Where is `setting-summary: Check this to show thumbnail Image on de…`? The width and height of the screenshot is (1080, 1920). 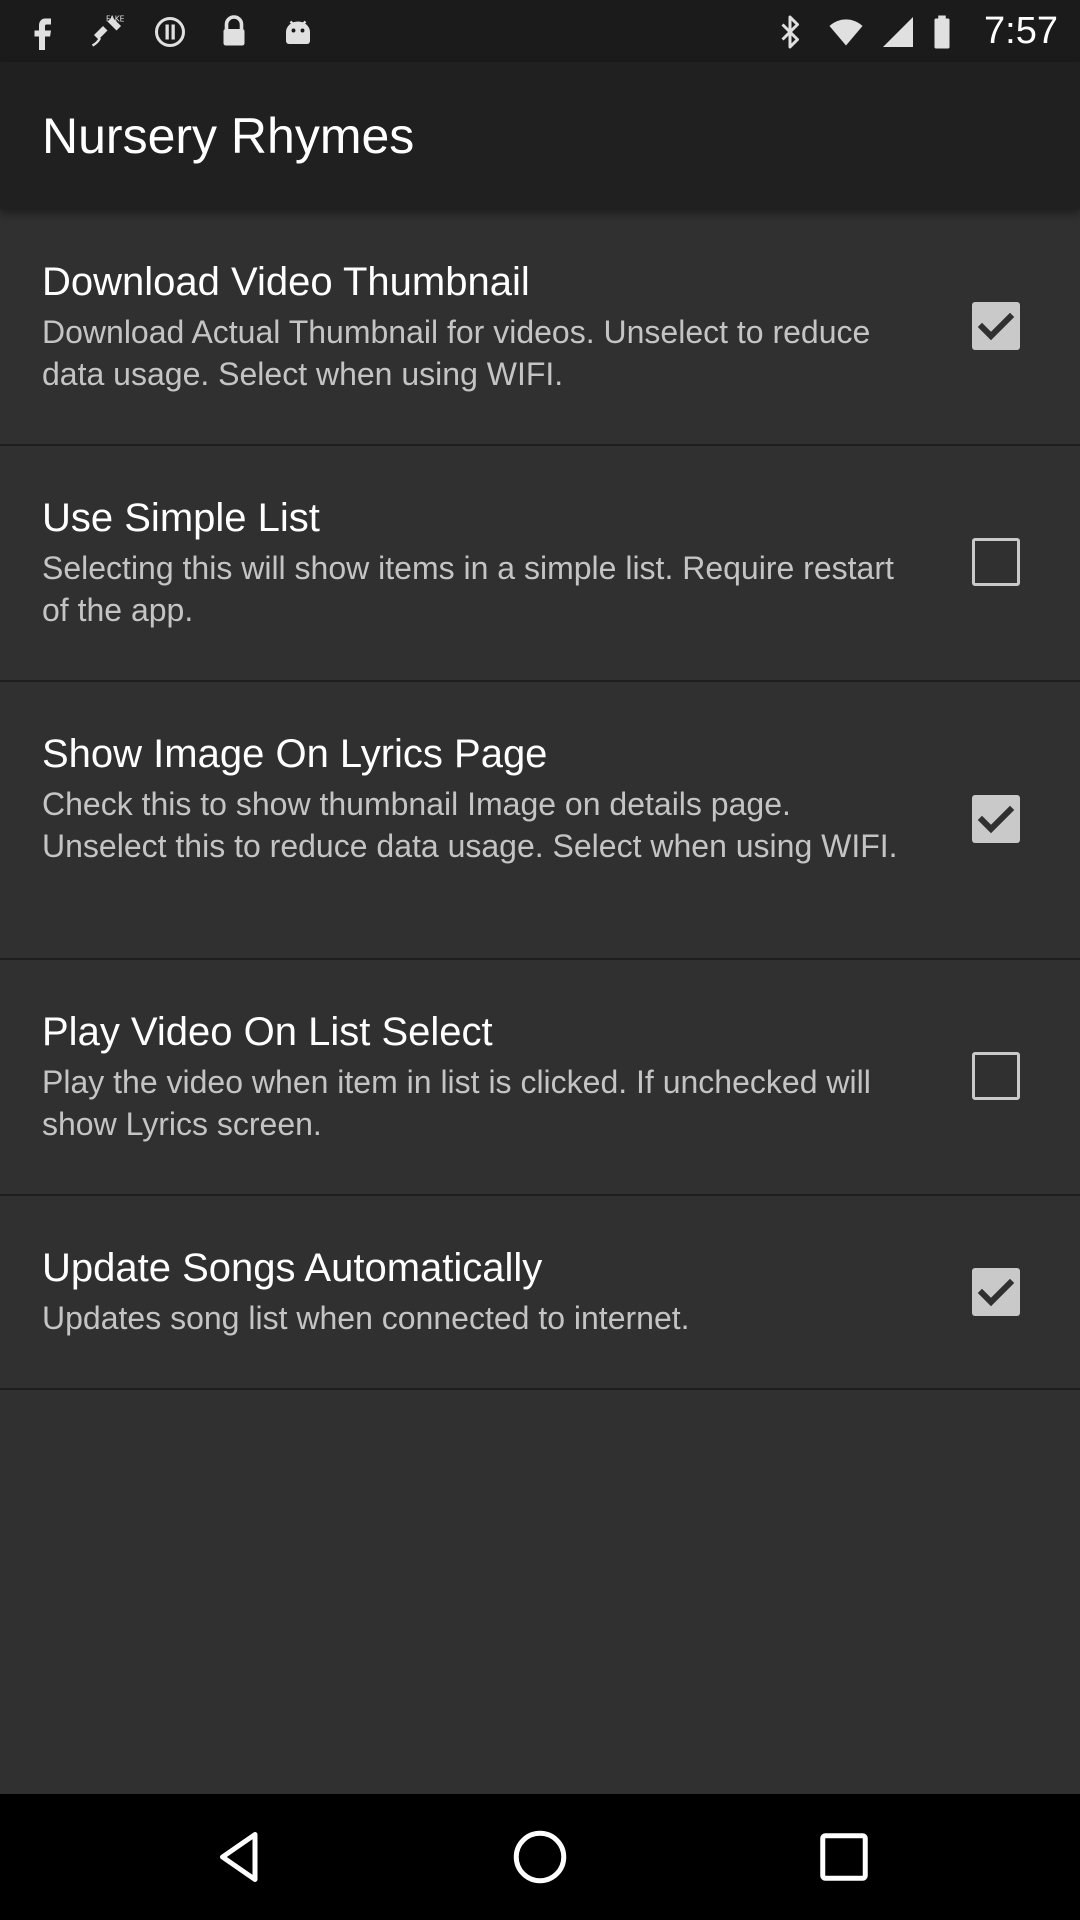
setting-summary: Check this to show thumbnail Image on de… is located at coordinates (470, 825).